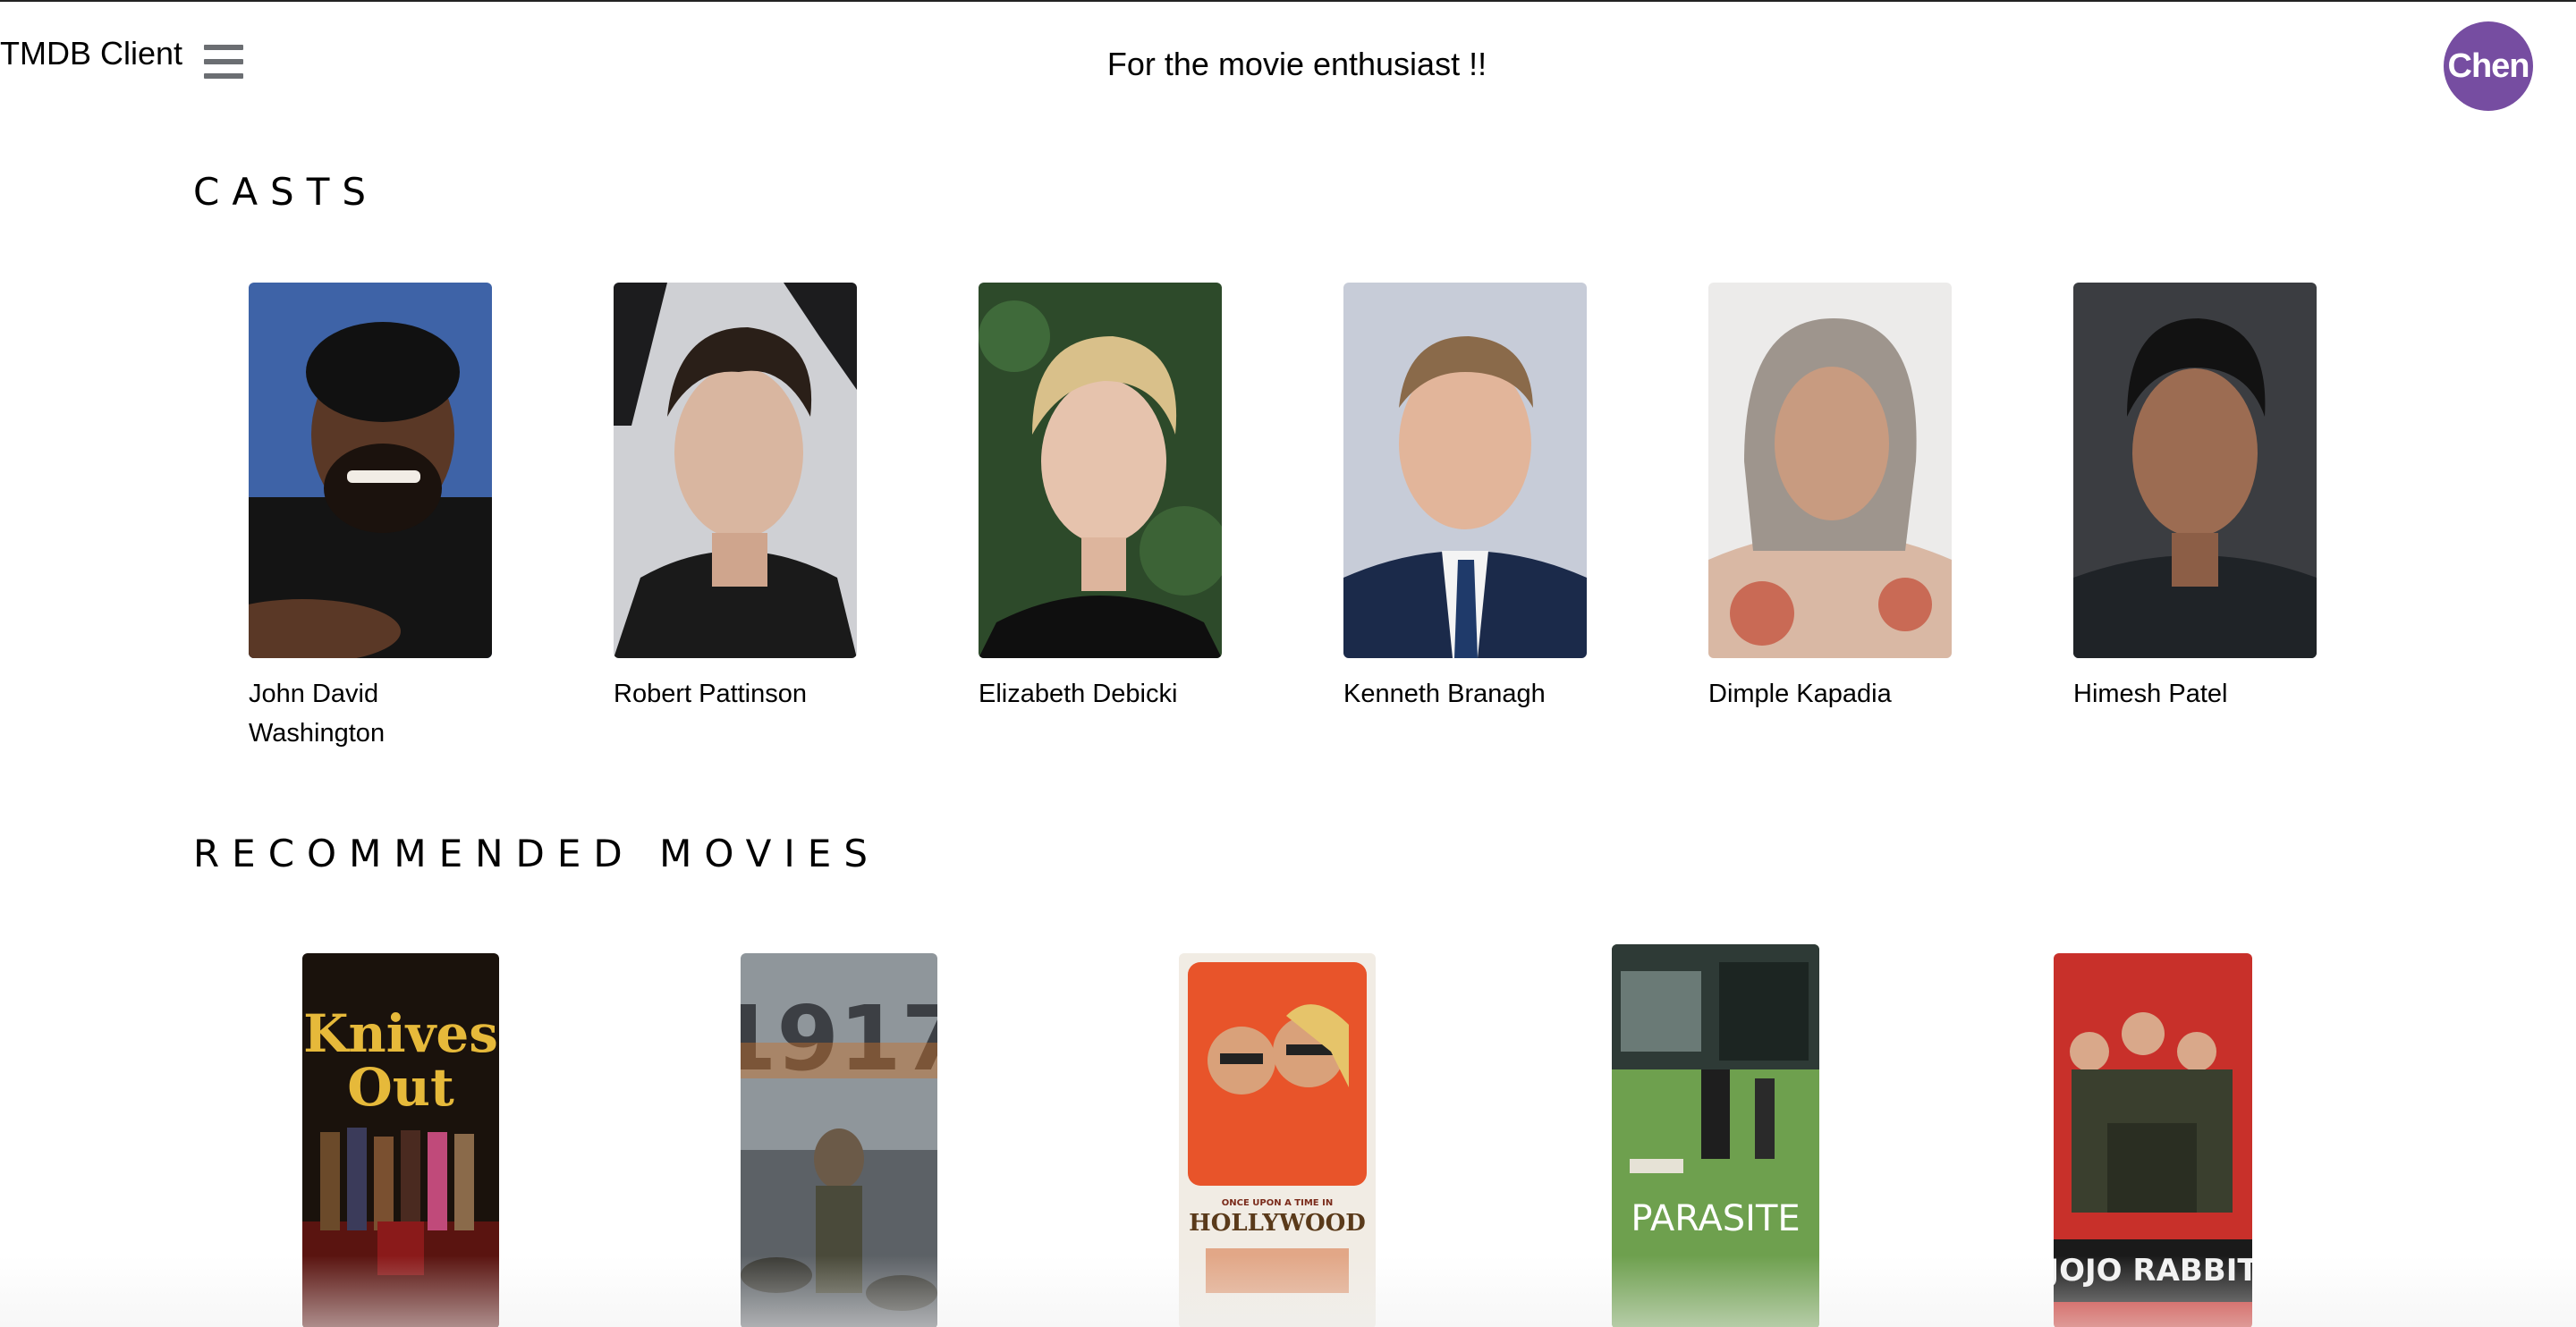 Image resolution: width=2576 pixels, height=1327 pixels. What do you see at coordinates (1100, 470) in the screenshot?
I see `cast-photo-elizabeth-debicki` at bounding box center [1100, 470].